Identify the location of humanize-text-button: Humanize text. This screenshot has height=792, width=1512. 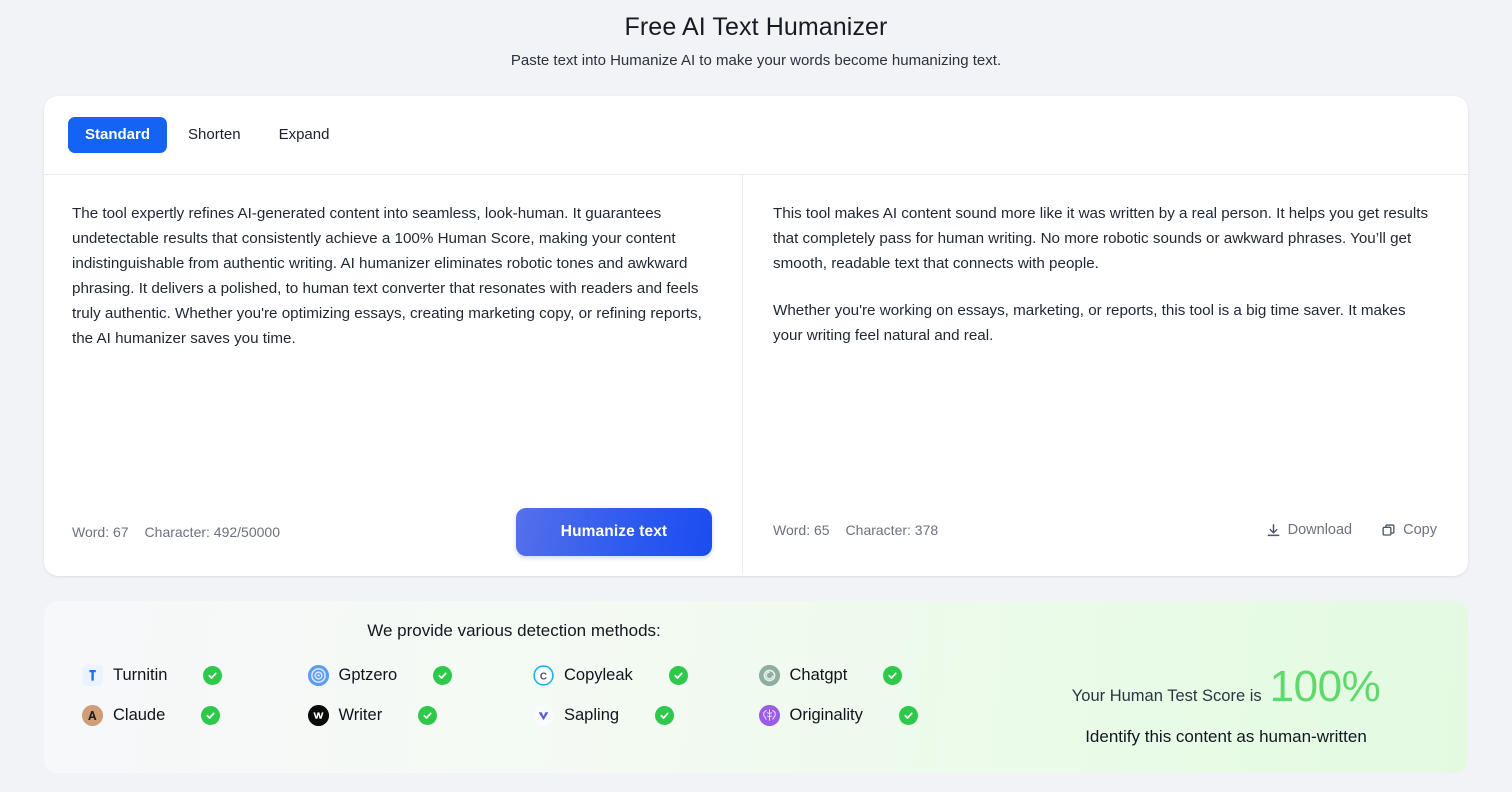
(614, 532).